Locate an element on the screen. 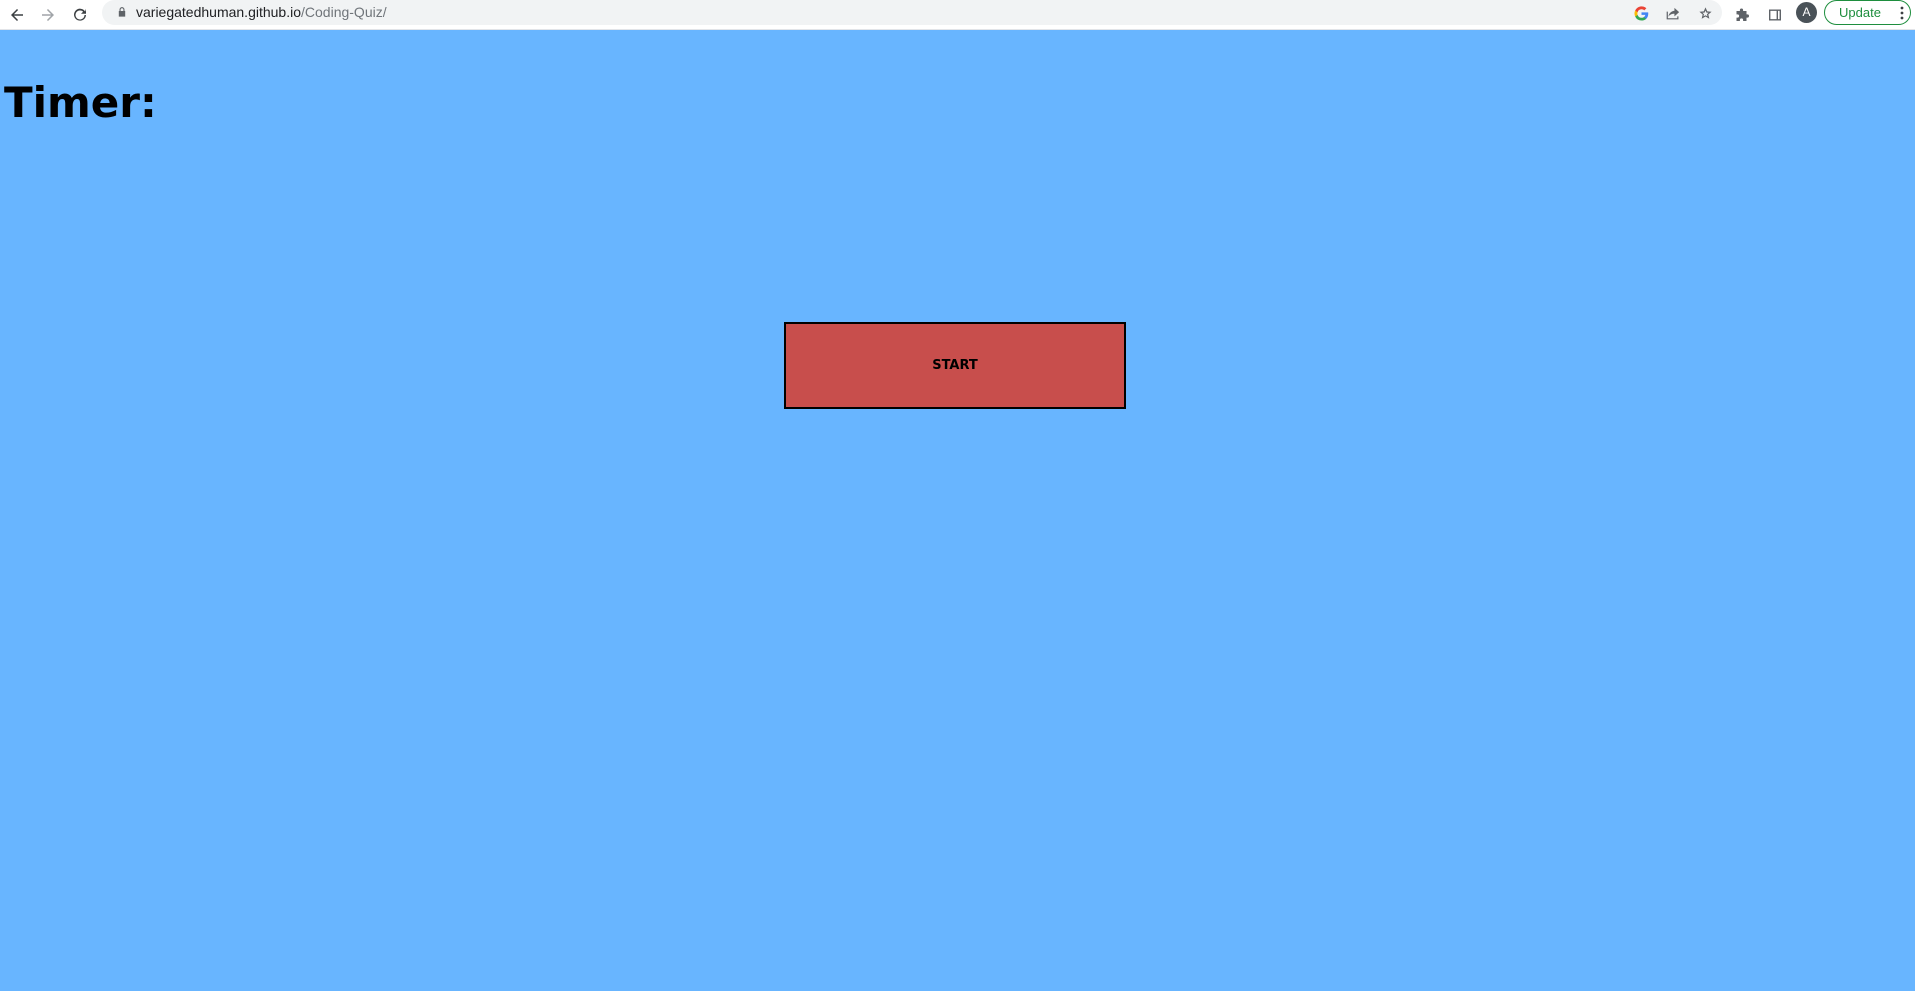  forward-button is located at coordinates (48, 15).